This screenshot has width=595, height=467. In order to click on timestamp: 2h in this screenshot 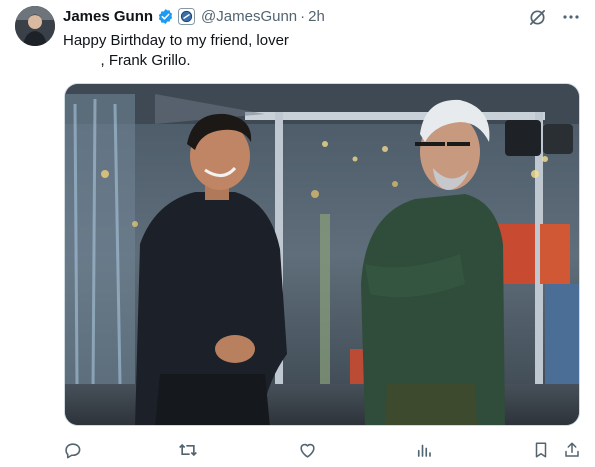, I will do `click(316, 16)`.